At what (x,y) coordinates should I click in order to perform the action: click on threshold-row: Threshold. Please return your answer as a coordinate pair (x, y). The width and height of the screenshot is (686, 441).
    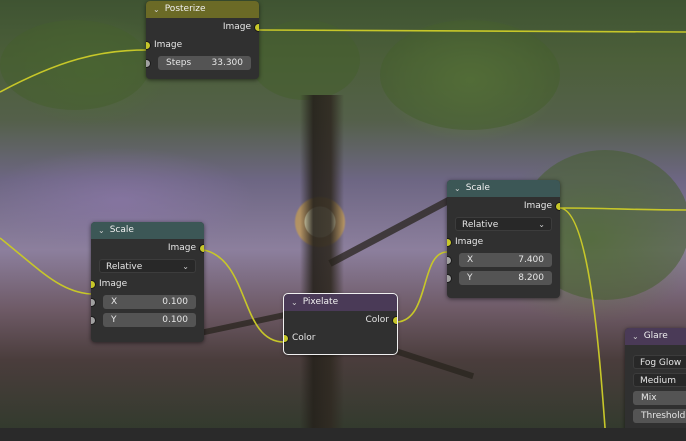
    Looking at the image, I should click on (655, 416).